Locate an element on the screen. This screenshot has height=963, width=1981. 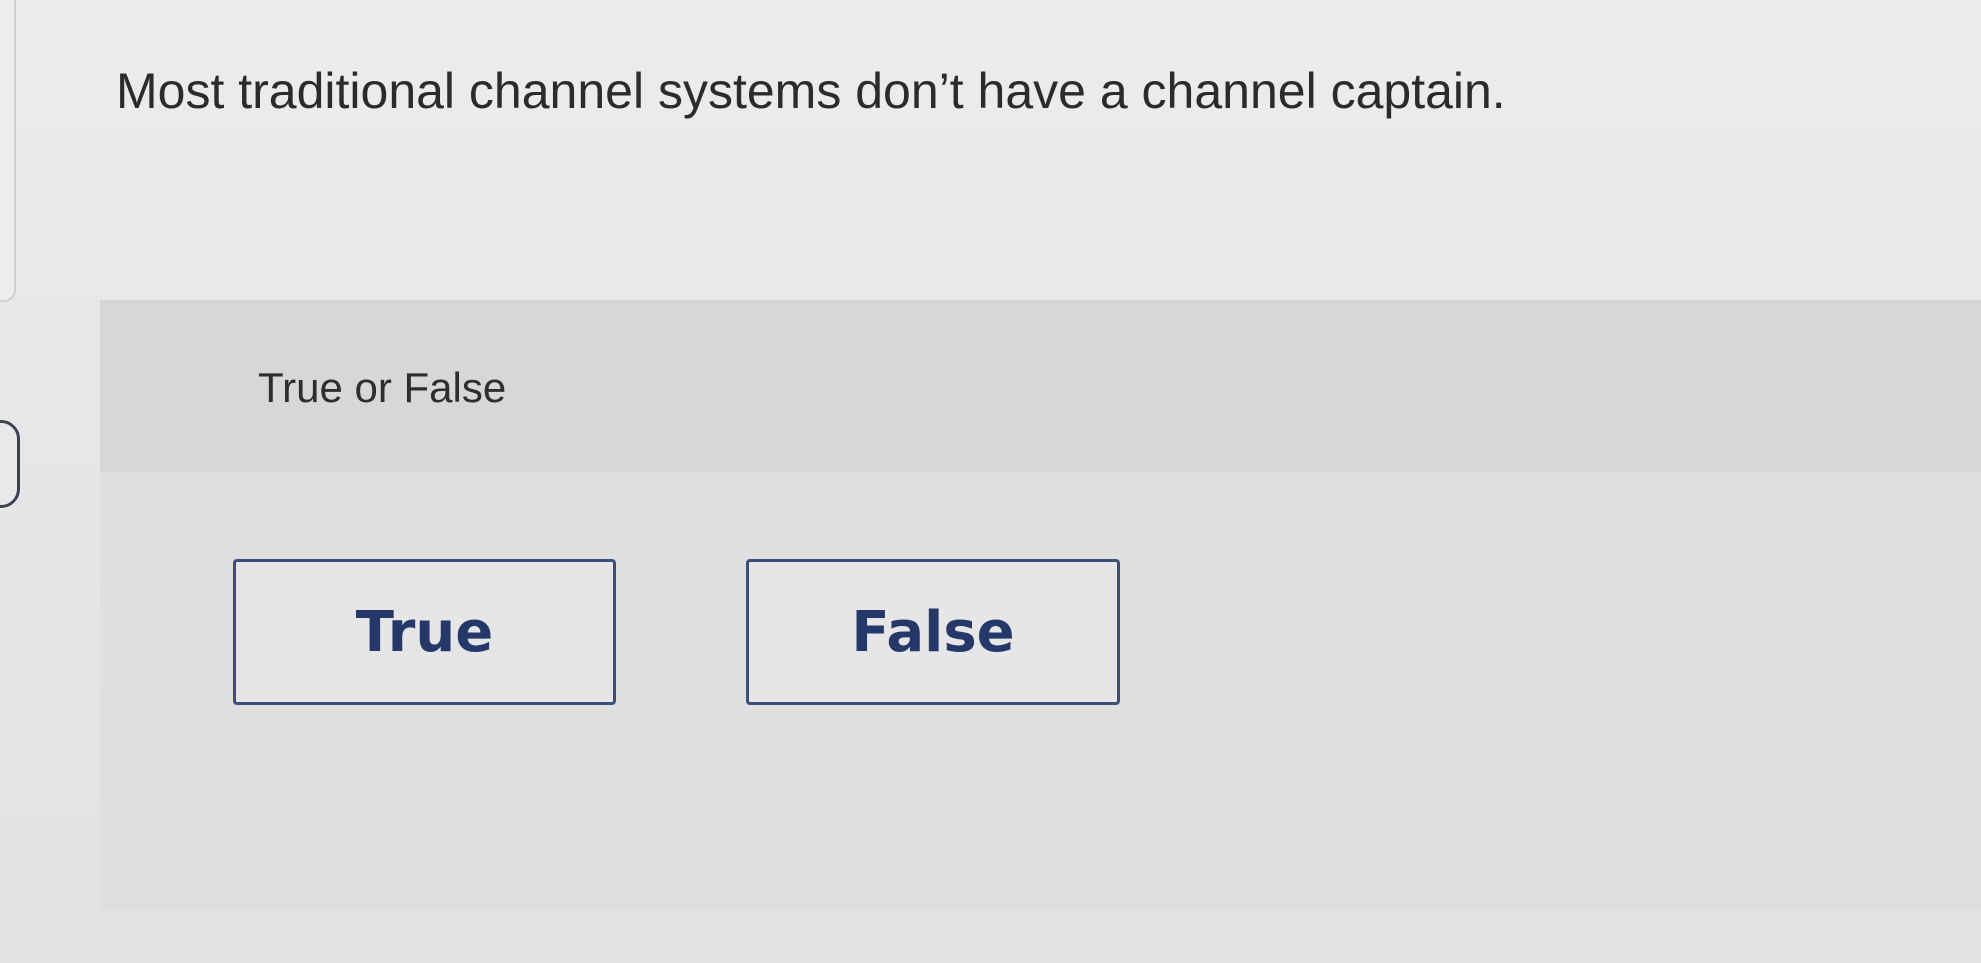
left-panel-edge is located at coordinates (8, 151).